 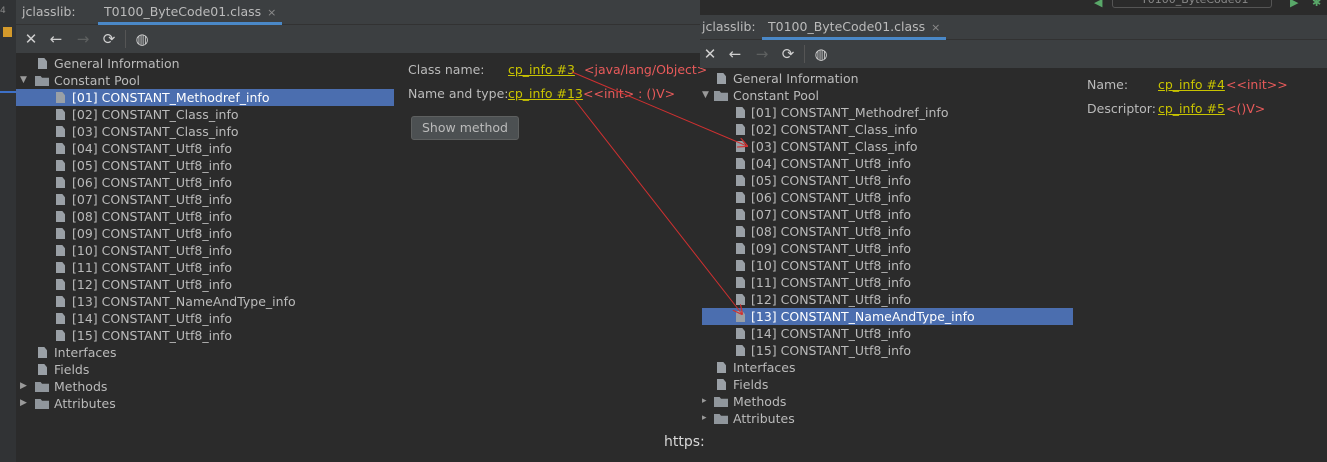 What do you see at coordinates (886, 401) in the screenshot?
I see `tree-methods: ▸ Methods` at bounding box center [886, 401].